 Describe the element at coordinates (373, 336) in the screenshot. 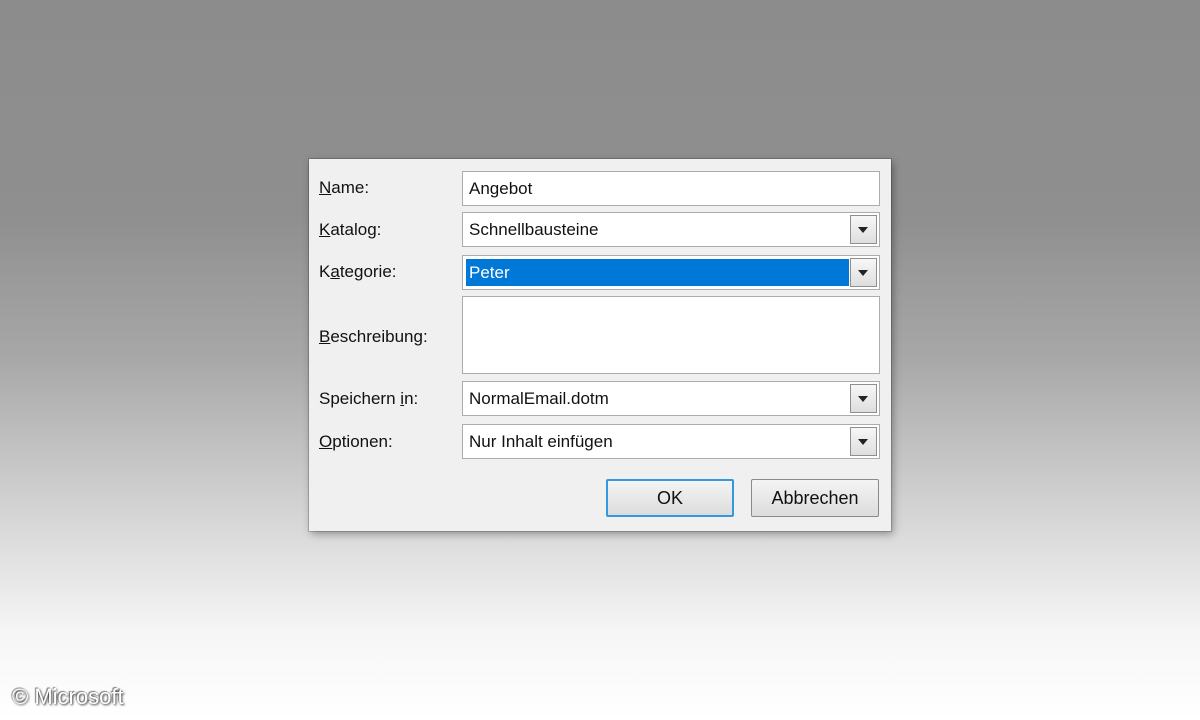

I see `beschreibung-label: Beschreibung:` at that location.